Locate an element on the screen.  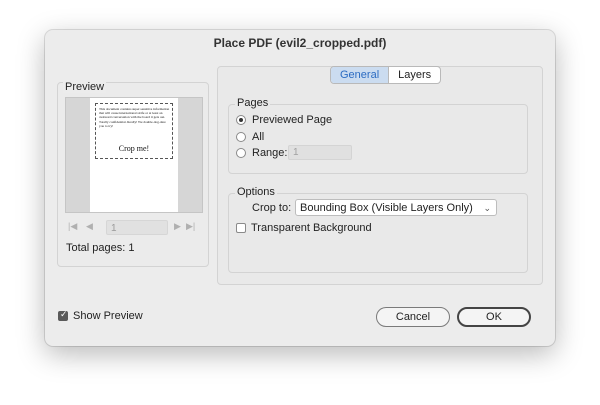
checkbox-icon is located at coordinates (241, 228).